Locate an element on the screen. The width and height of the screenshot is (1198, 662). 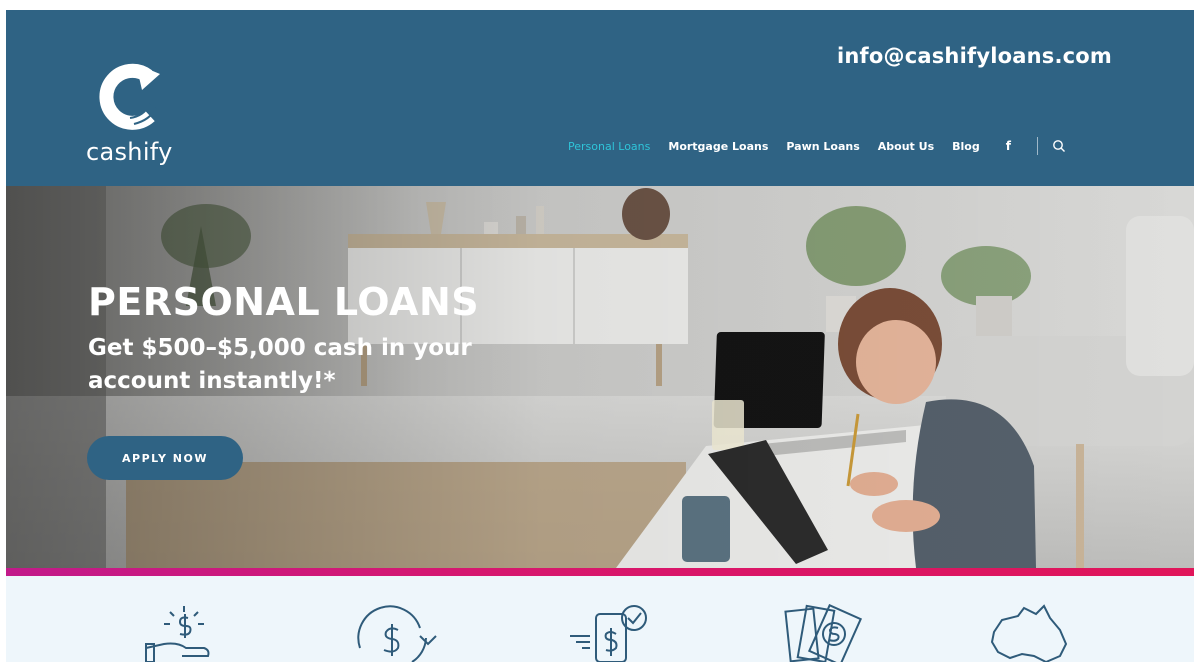
features-strip is located at coordinates (600, 619).